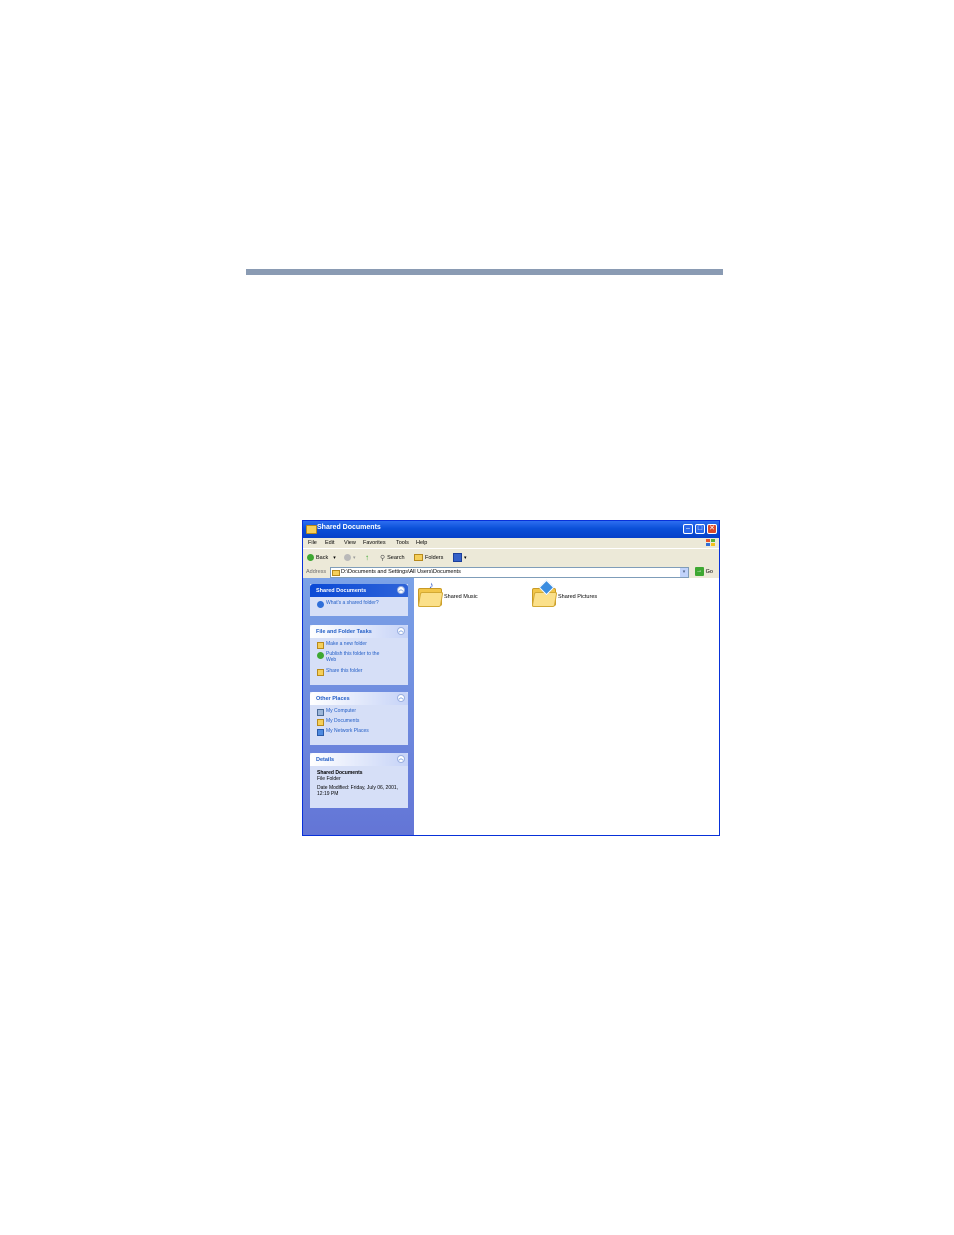  I want to click on minimize-button: –, so click(688, 529).